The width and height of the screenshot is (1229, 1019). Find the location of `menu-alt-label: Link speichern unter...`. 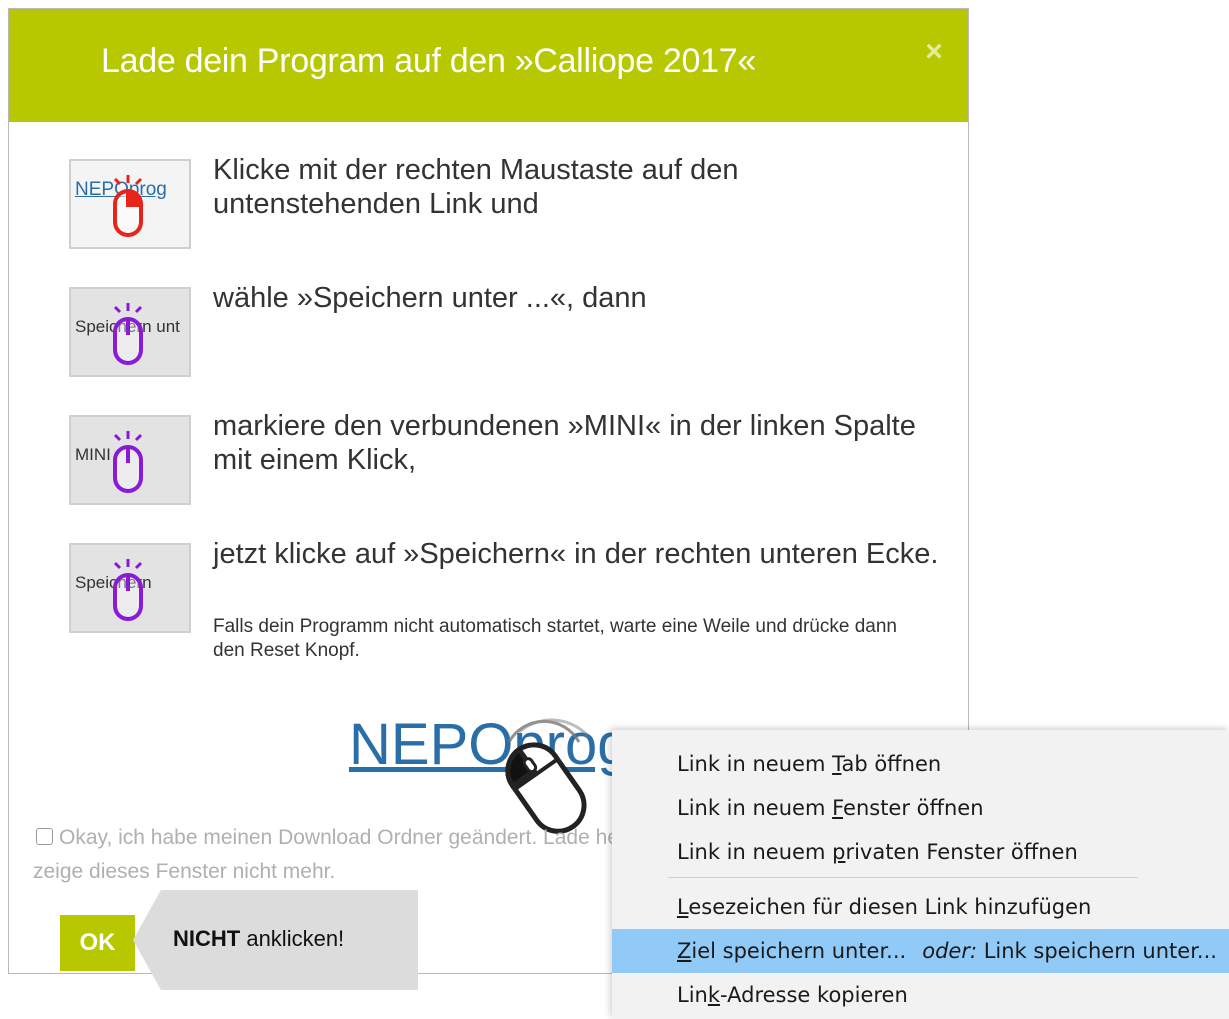

menu-alt-label: Link speichern unter... is located at coordinates (1097, 951).